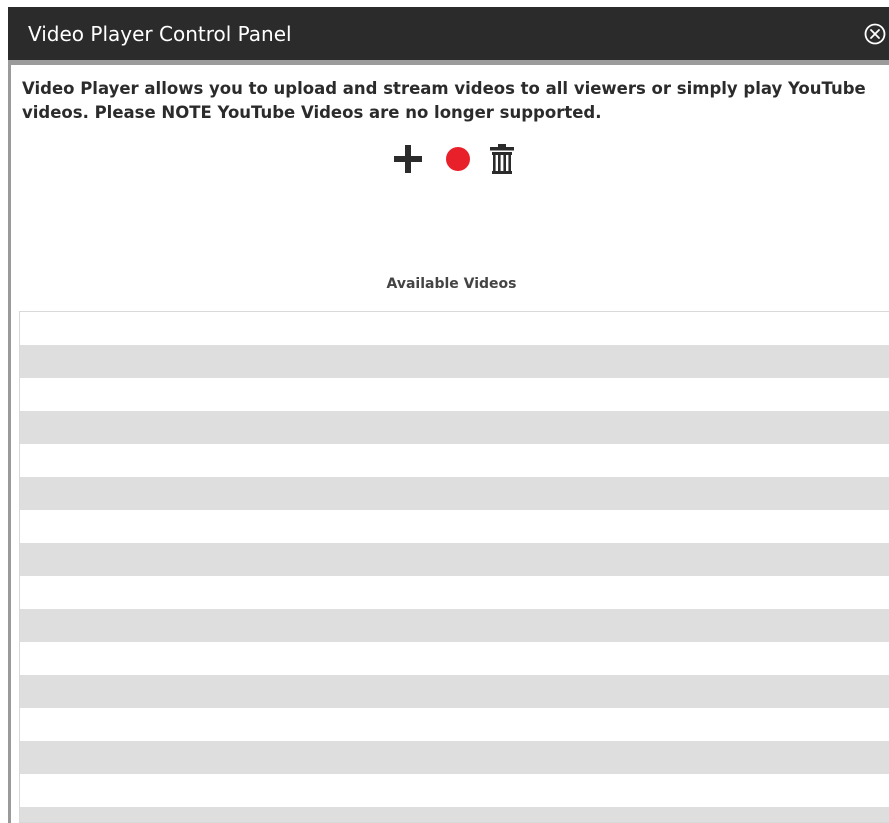 The width and height of the screenshot is (889, 823). I want to click on video-toolbar, so click(460, 159).